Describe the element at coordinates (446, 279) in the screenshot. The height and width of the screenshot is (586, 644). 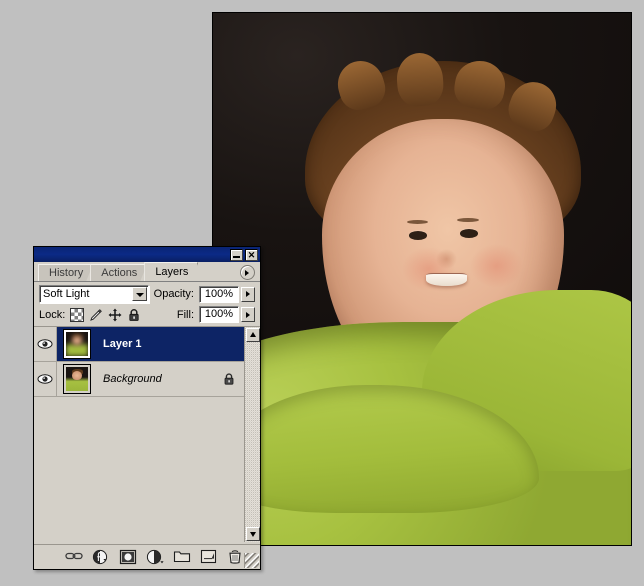
I see `photo-mouth` at that location.